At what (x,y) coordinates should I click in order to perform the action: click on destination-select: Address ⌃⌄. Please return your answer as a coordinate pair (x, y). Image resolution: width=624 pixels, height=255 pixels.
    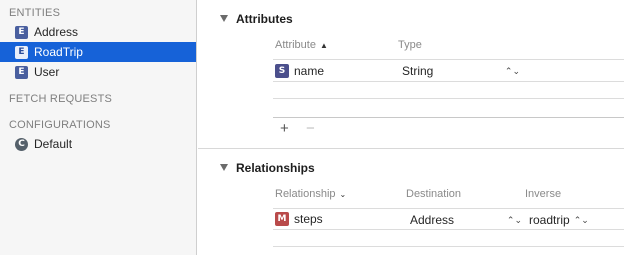
    Looking at the image, I should click on (466, 220).